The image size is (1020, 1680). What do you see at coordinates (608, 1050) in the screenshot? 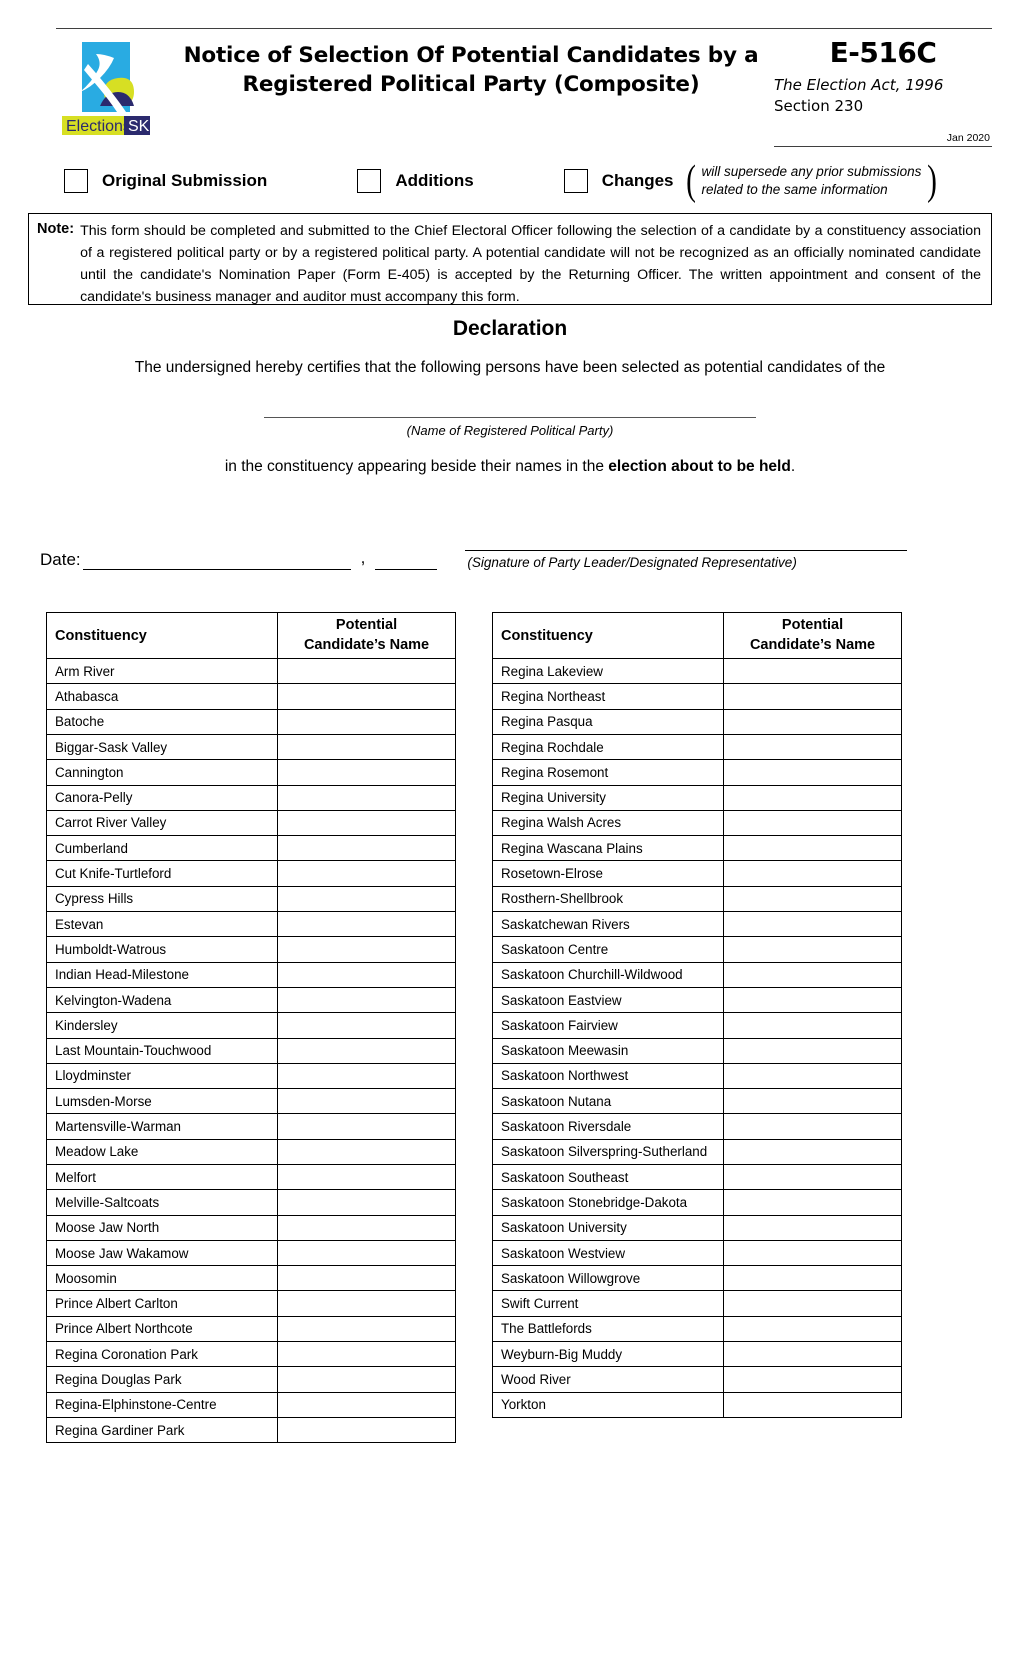
I see `cell-constituency: Saskatoon Meewasin` at bounding box center [608, 1050].